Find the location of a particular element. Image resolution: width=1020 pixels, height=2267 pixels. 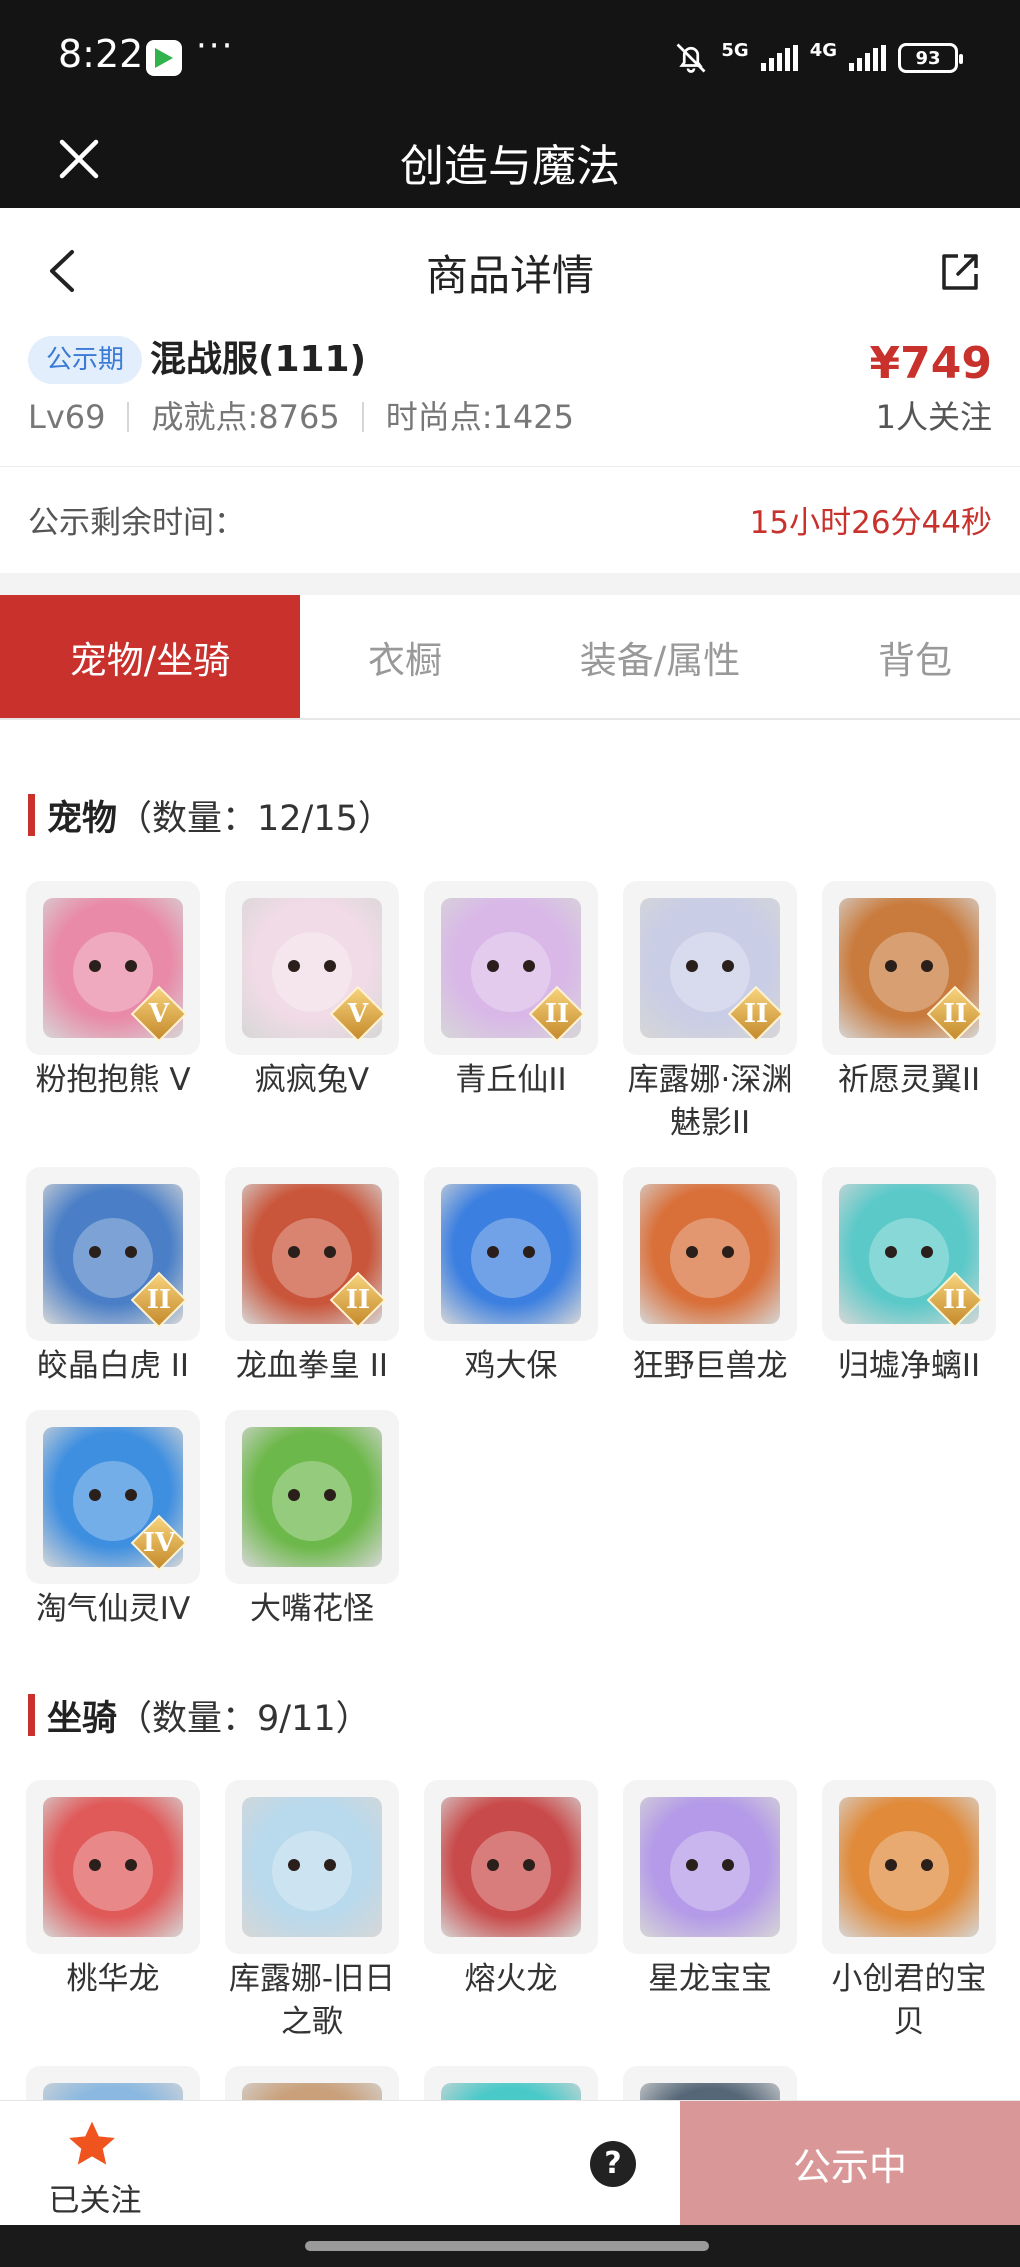

item-name: 熔火龙 is located at coordinates (511, 1979).